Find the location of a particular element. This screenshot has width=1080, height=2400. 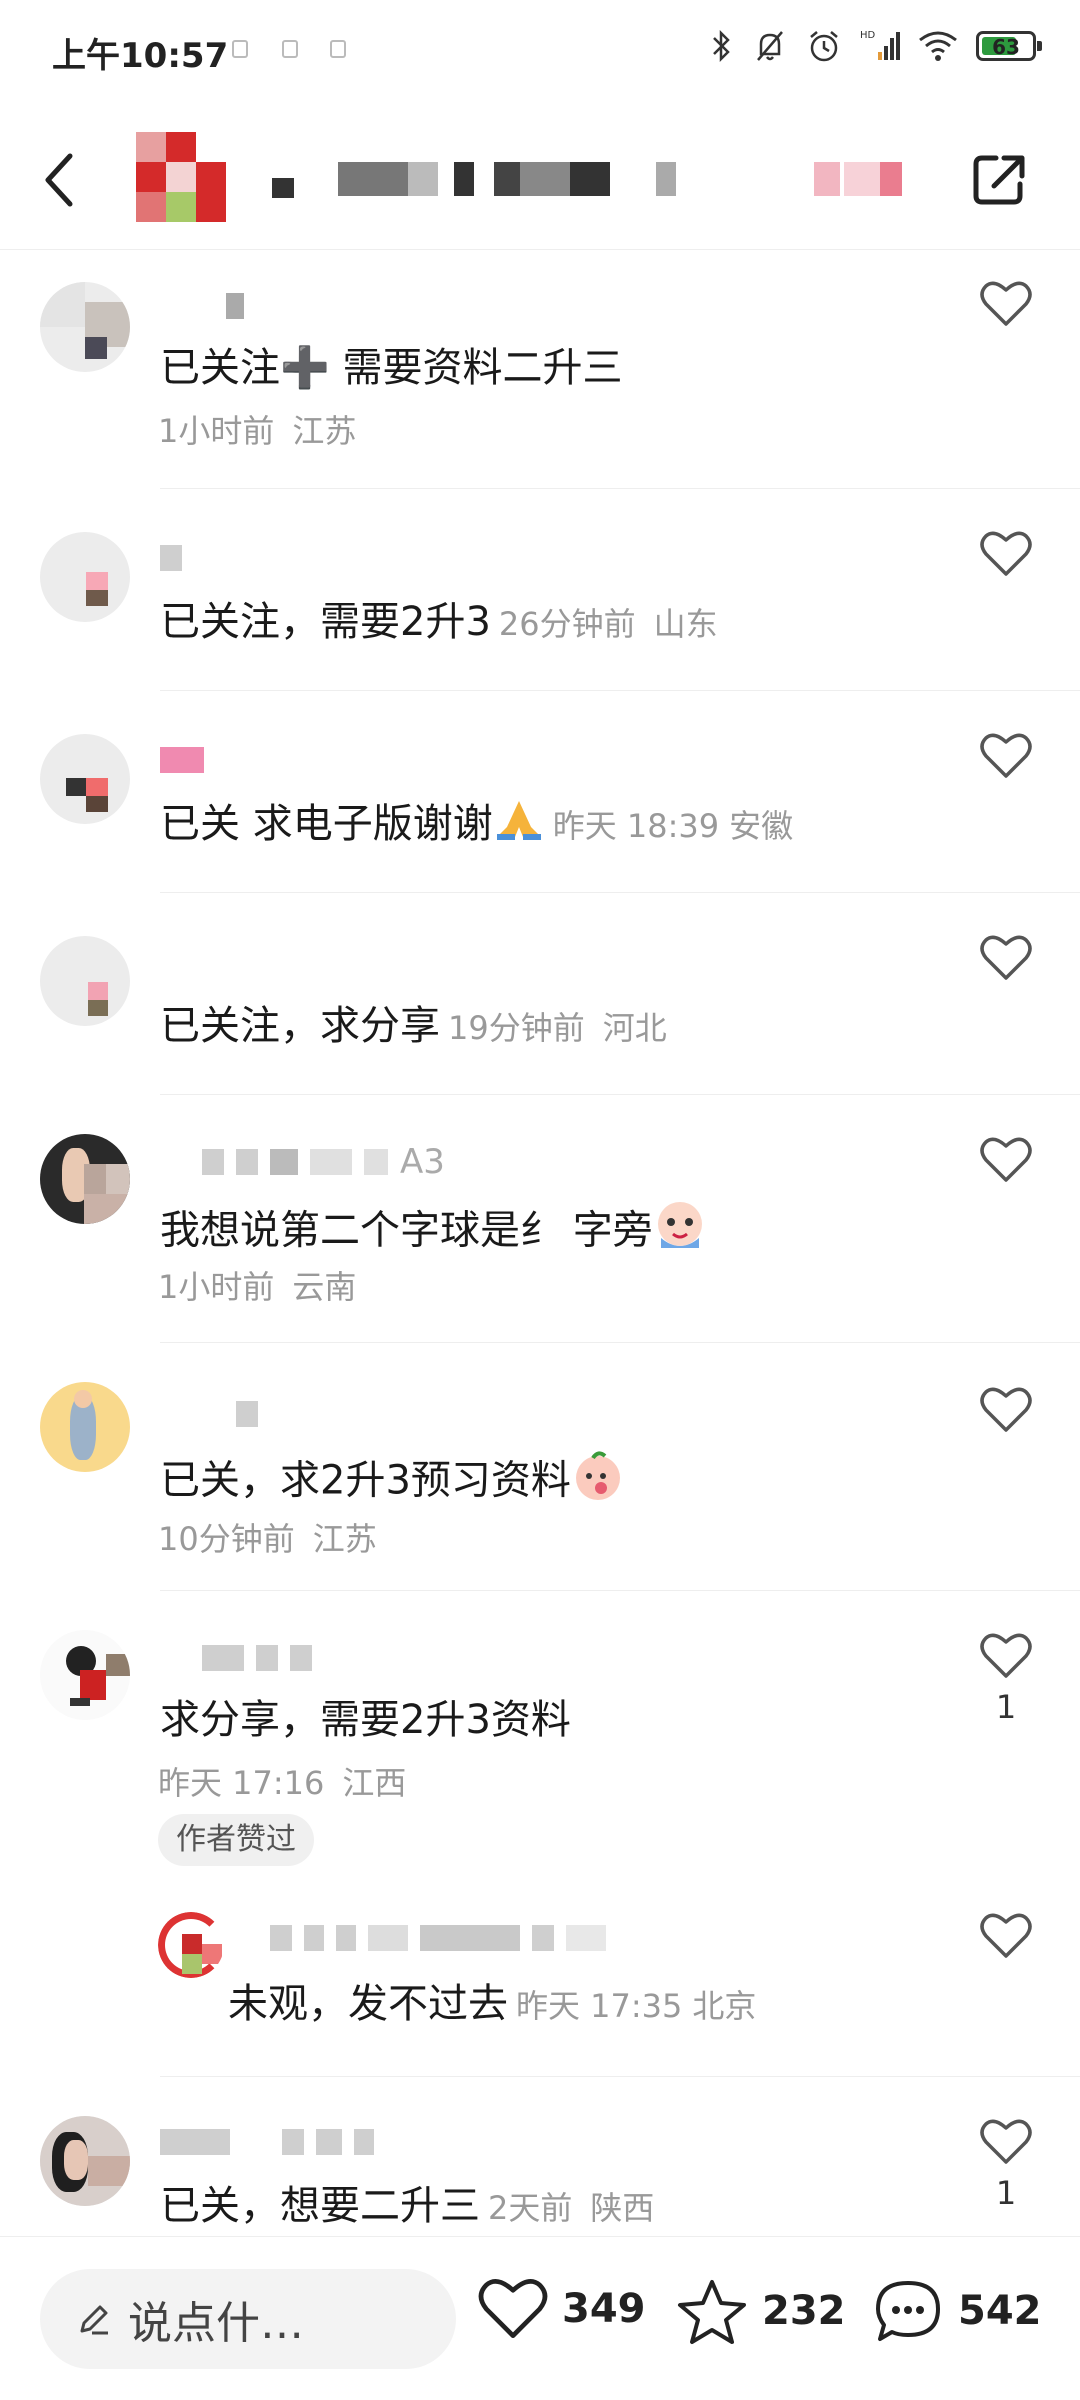

comment-text: 已关，想要二升三 2天前 陕西 is located at coordinates (407, 2206).